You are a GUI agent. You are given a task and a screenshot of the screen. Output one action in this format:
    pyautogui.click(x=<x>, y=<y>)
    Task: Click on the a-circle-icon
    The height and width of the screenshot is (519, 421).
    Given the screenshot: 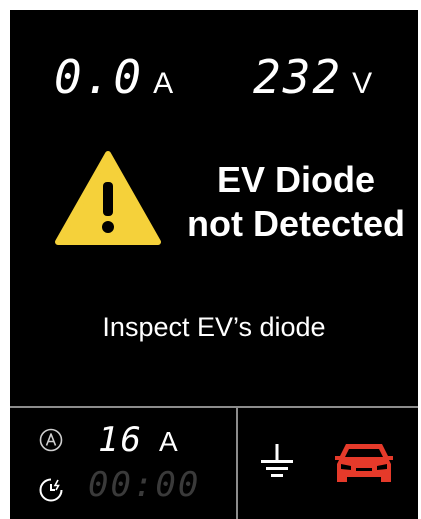 What is the action you would take?
    pyautogui.click(x=51, y=440)
    